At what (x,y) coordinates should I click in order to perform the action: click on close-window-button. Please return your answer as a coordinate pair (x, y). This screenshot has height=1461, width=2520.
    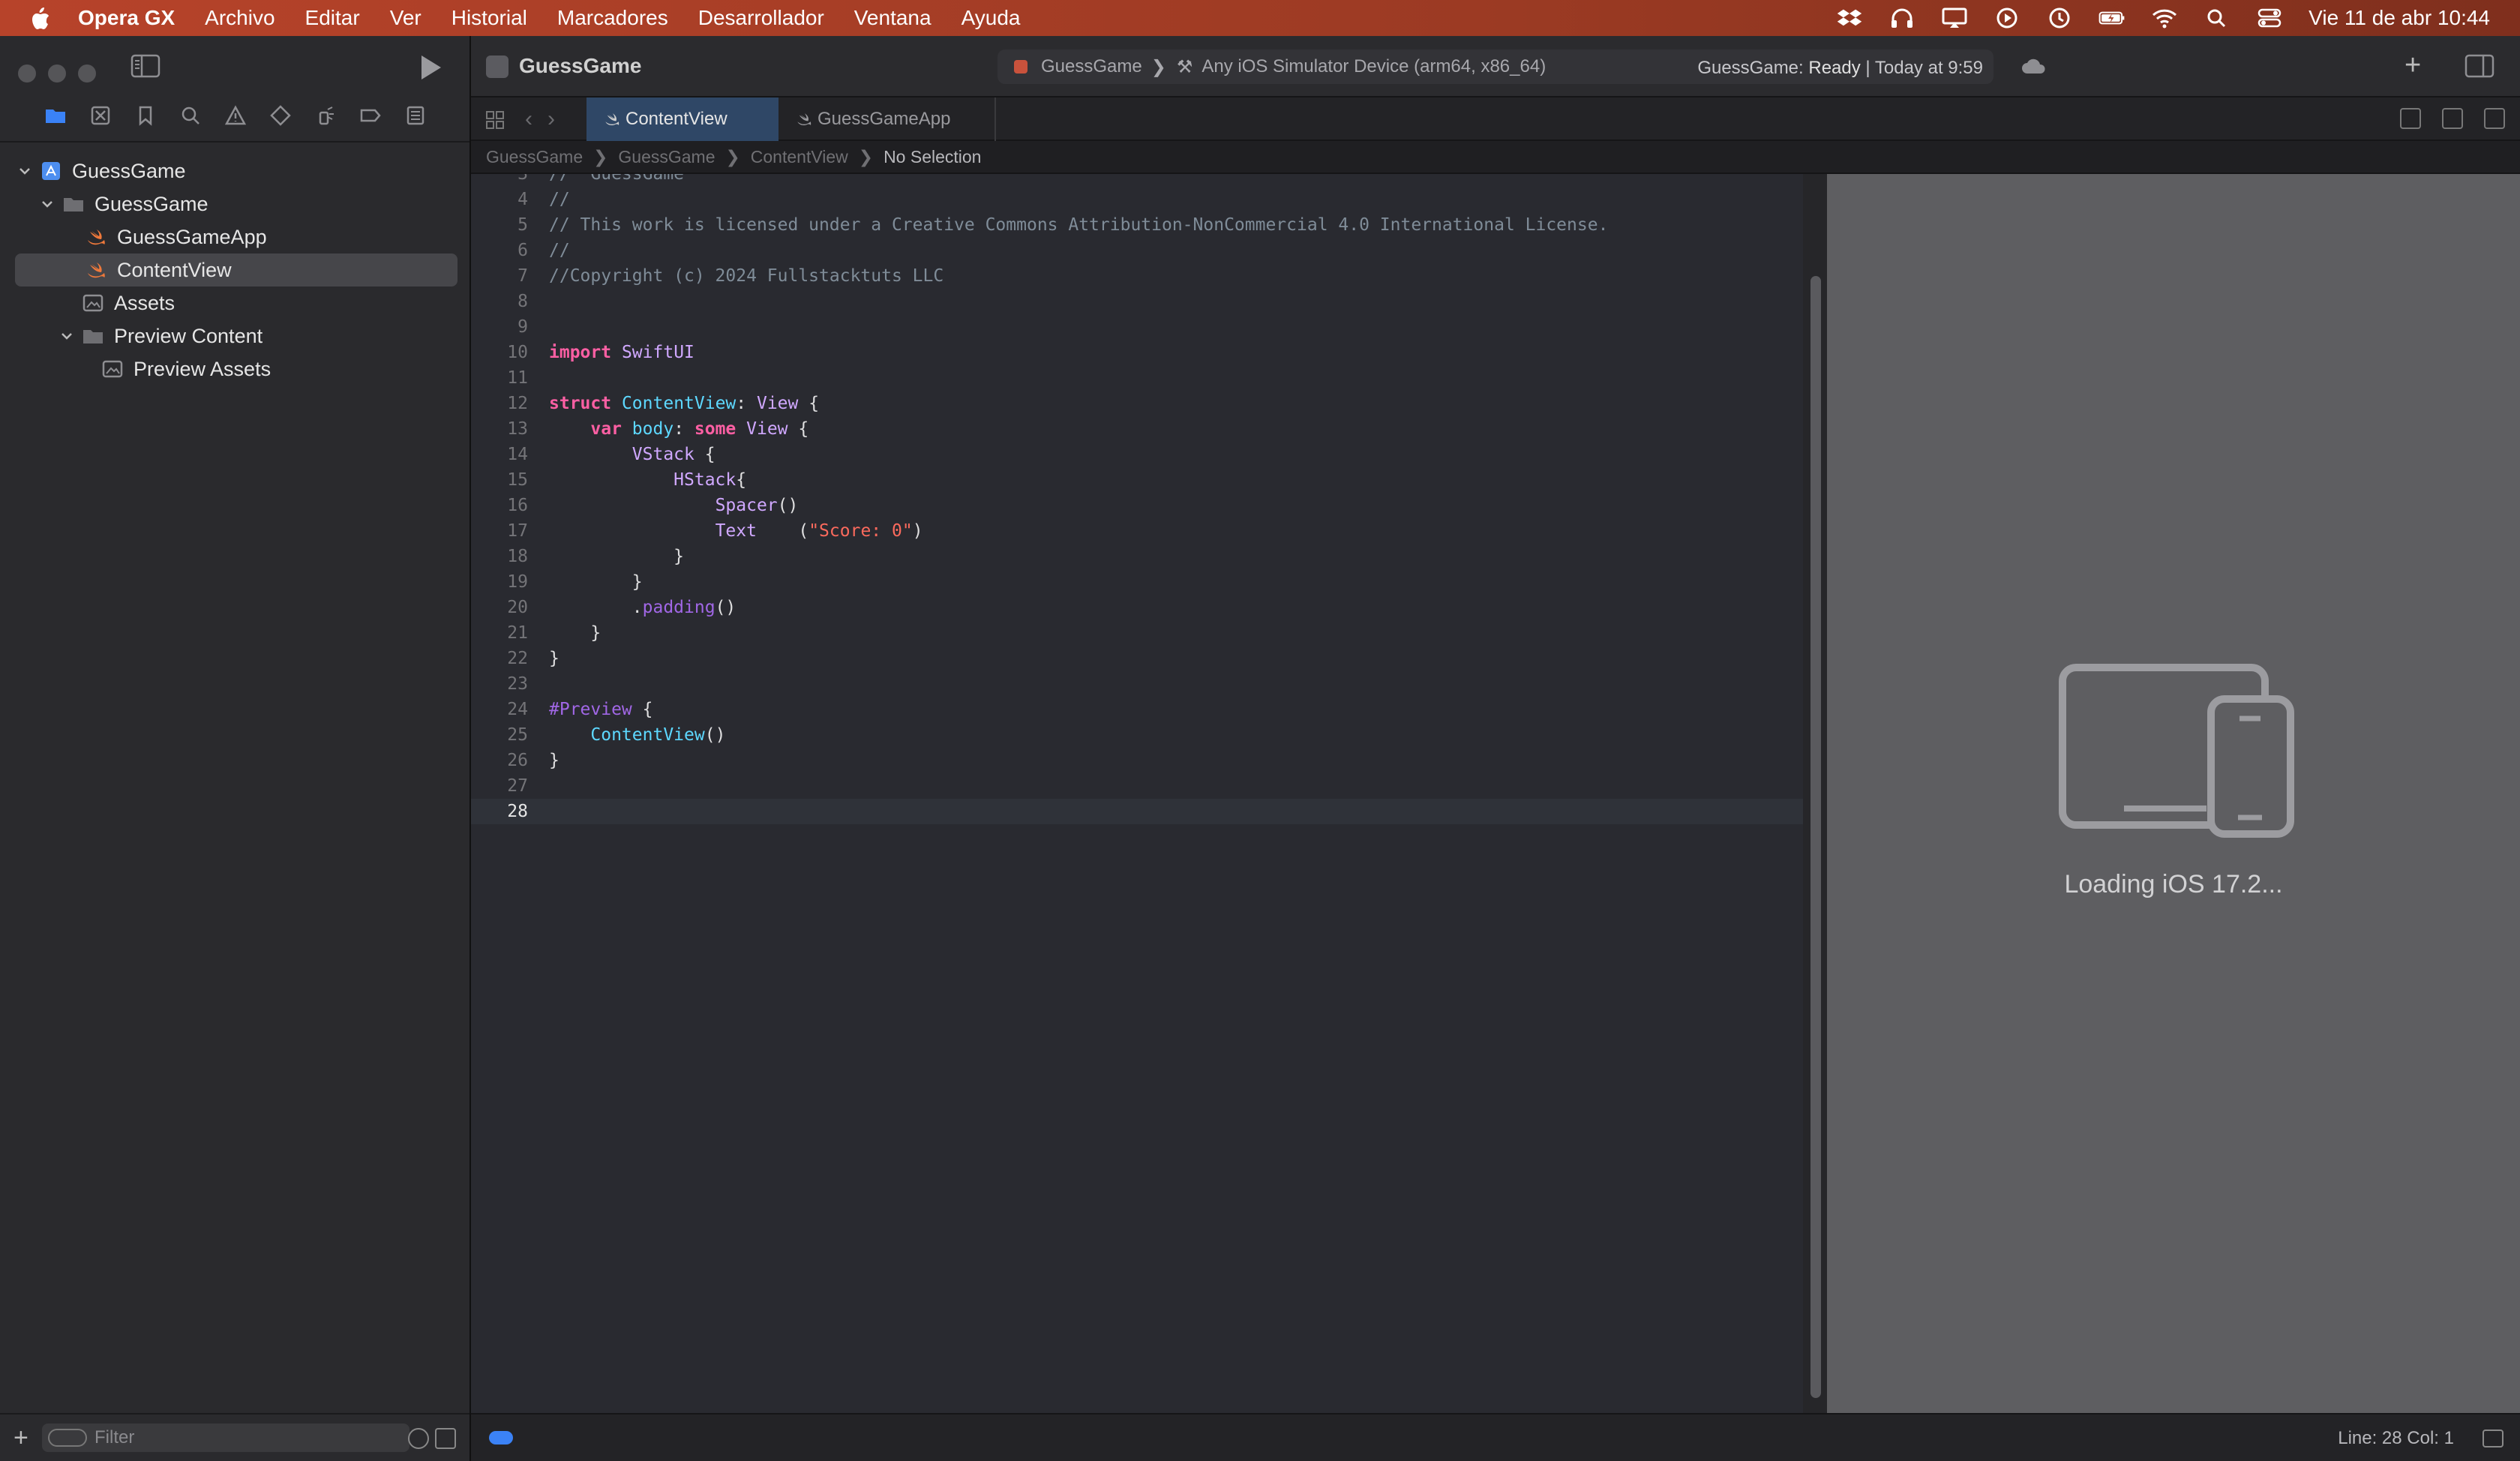
    Looking at the image, I should click on (27, 73).